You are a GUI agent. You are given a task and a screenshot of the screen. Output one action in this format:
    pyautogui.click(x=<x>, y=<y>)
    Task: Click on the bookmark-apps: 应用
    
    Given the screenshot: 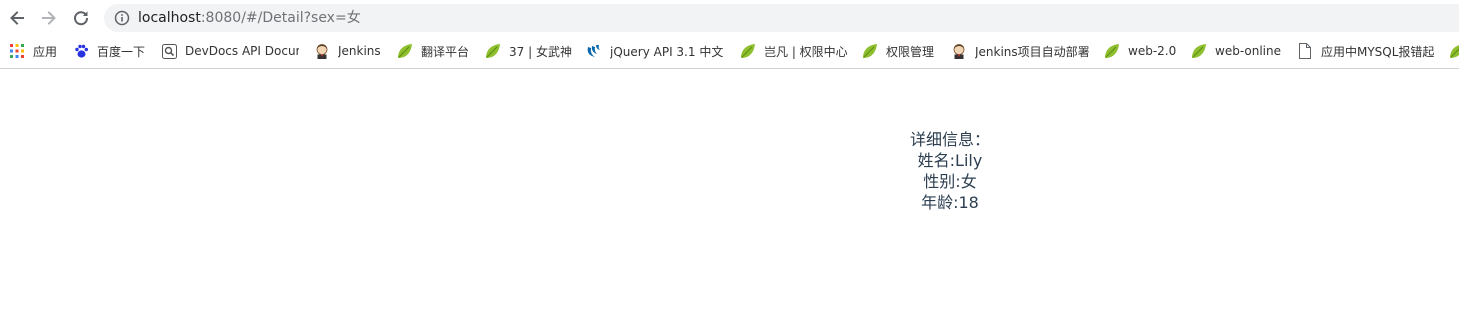 What is the action you would take?
    pyautogui.click(x=33, y=51)
    